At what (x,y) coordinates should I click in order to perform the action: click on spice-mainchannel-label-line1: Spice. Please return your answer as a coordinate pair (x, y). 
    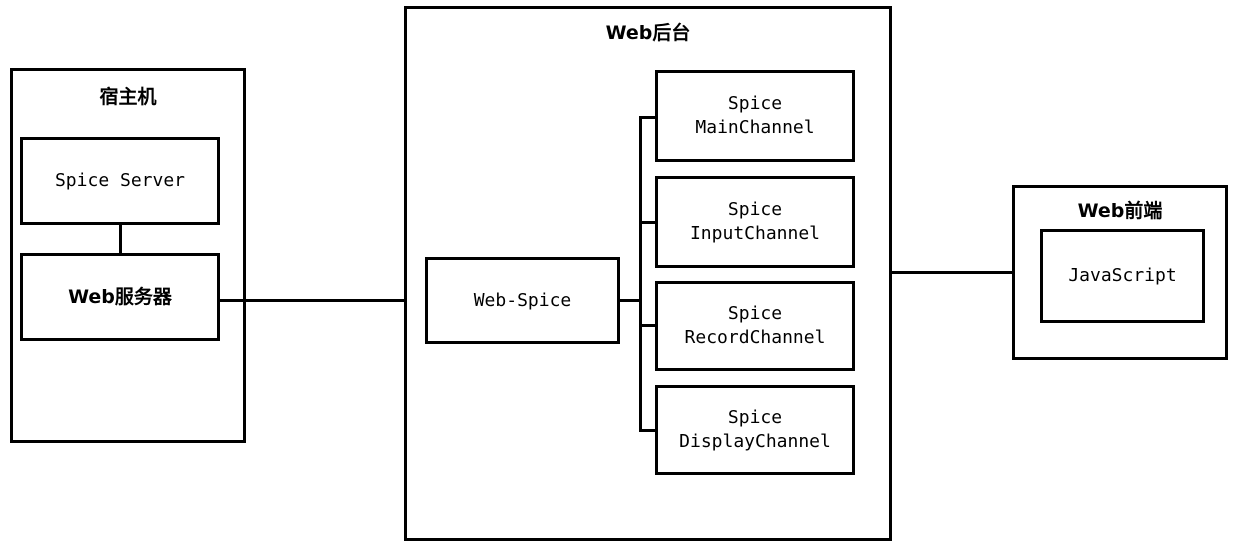
    Looking at the image, I should click on (755, 103).